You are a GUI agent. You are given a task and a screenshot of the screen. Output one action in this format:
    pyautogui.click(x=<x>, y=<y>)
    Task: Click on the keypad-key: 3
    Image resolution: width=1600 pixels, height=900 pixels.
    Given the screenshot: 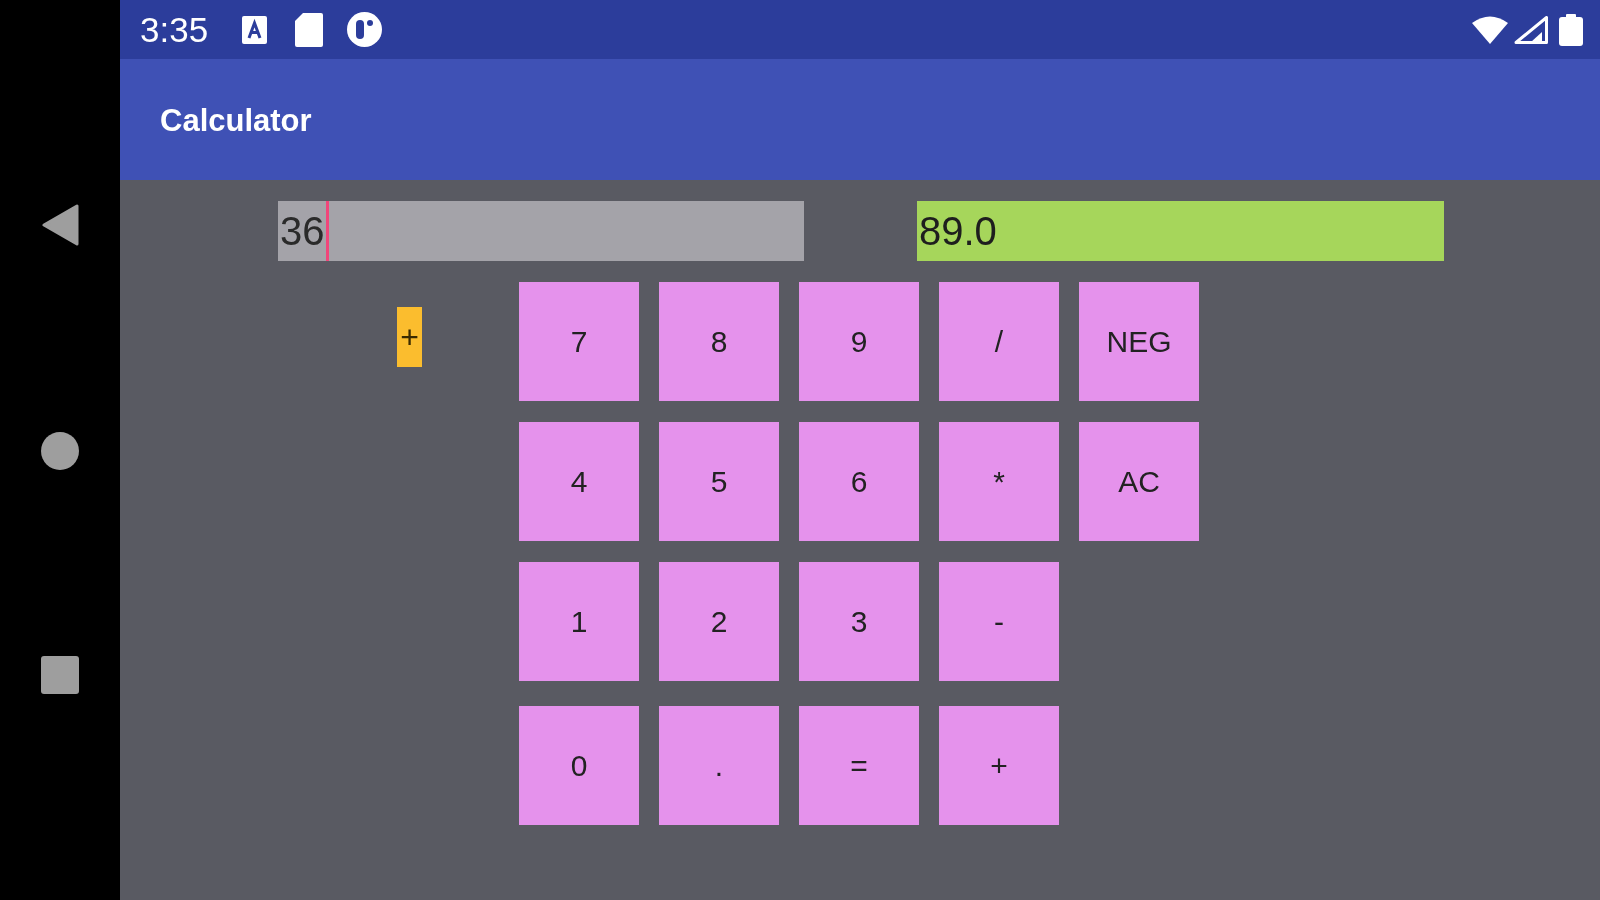 What is the action you would take?
    pyautogui.click(x=859, y=621)
    